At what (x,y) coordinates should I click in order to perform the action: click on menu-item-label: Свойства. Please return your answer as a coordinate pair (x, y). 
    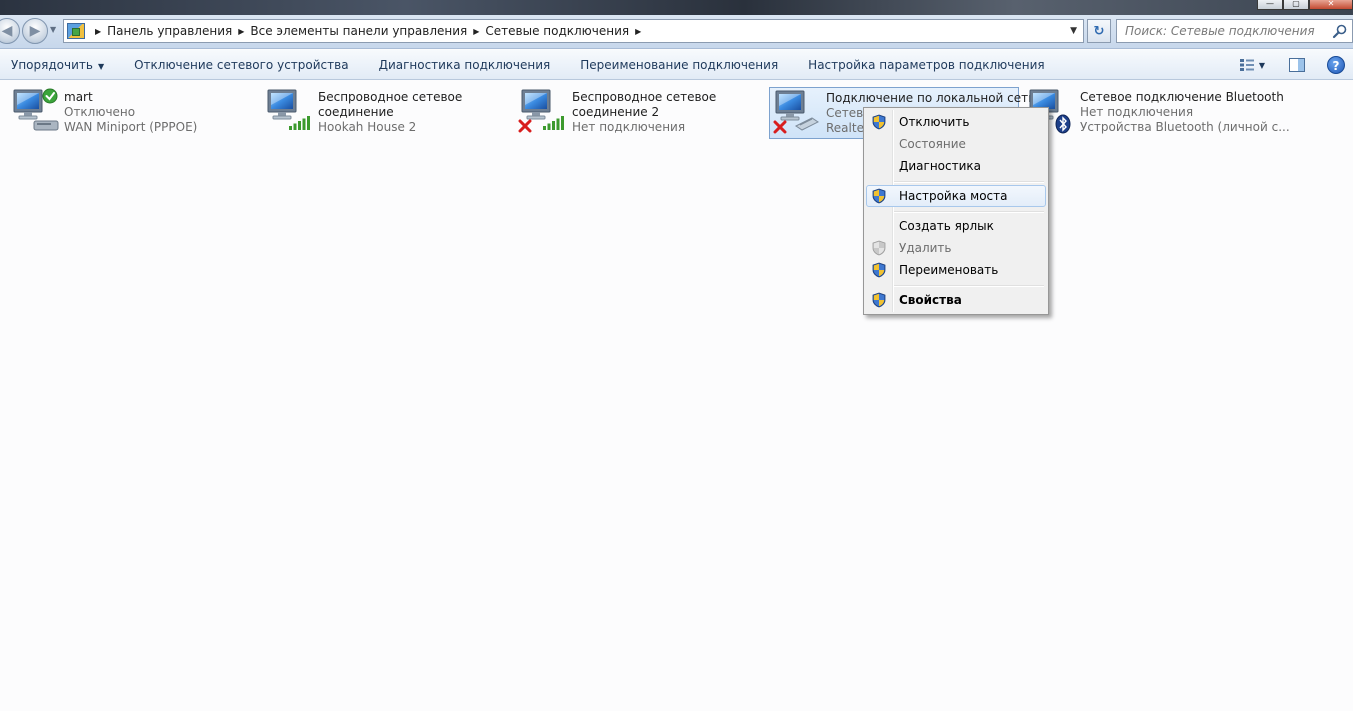
    Looking at the image, I should click on (930, 300).